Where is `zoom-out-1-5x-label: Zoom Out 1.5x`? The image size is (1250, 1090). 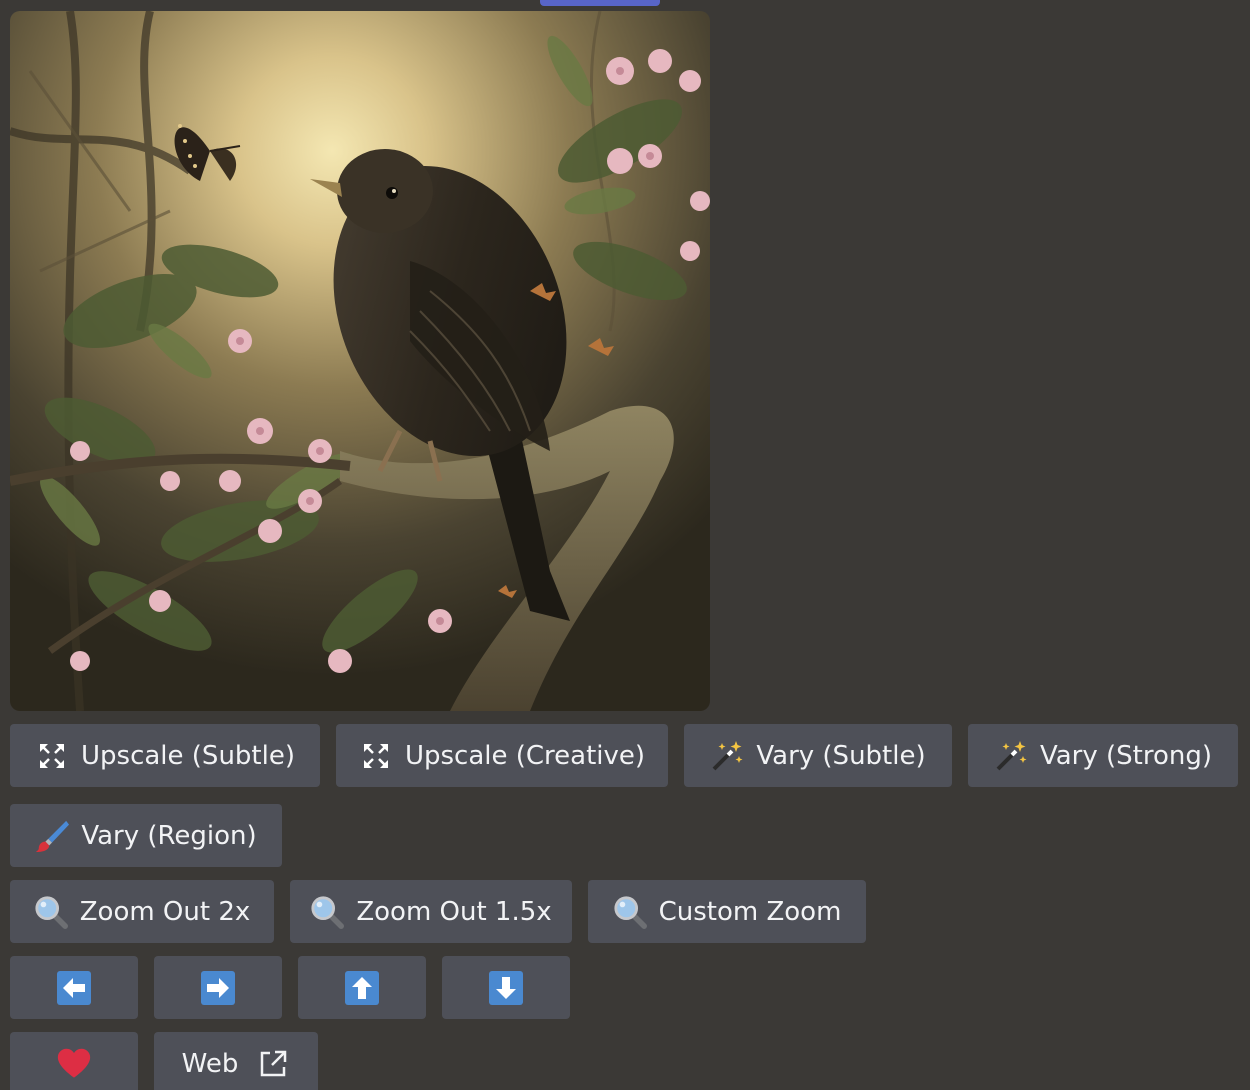
zoom-out-1-5x-label: Zoom Out 1.5x is located at coordinates (454, 911).